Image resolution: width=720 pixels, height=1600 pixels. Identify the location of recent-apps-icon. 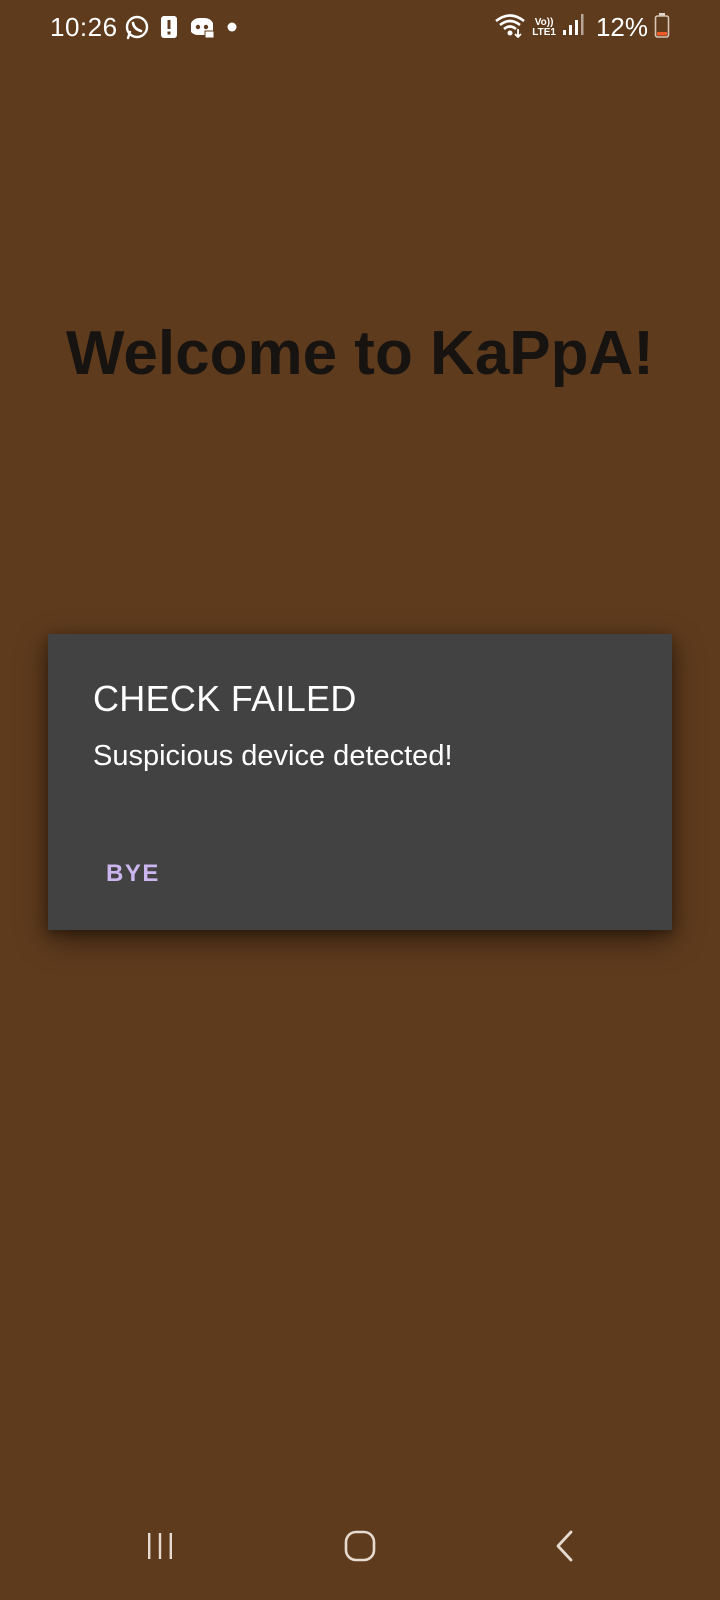
(160, 1548).